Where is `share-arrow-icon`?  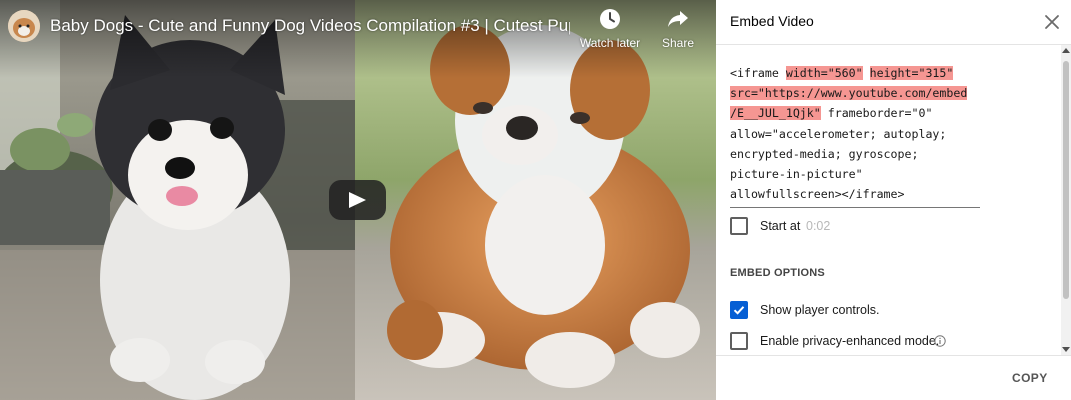 share-arrow-icon is located at coordinates (678, 19).